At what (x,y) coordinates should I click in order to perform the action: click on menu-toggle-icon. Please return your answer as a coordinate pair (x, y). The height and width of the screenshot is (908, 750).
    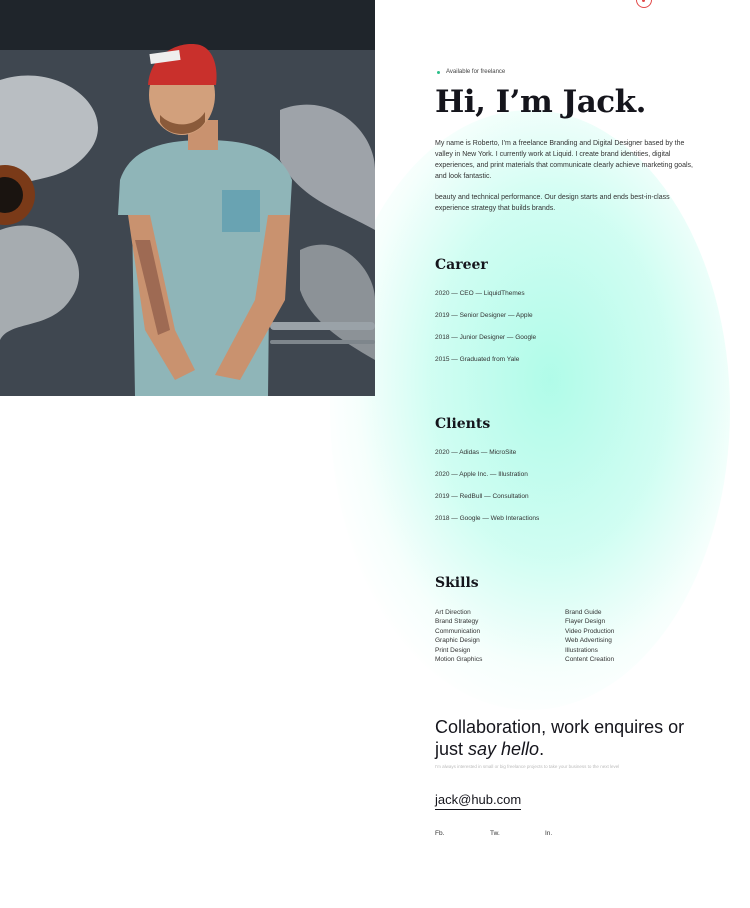
    Looking at the image, I should click on (644, 4).